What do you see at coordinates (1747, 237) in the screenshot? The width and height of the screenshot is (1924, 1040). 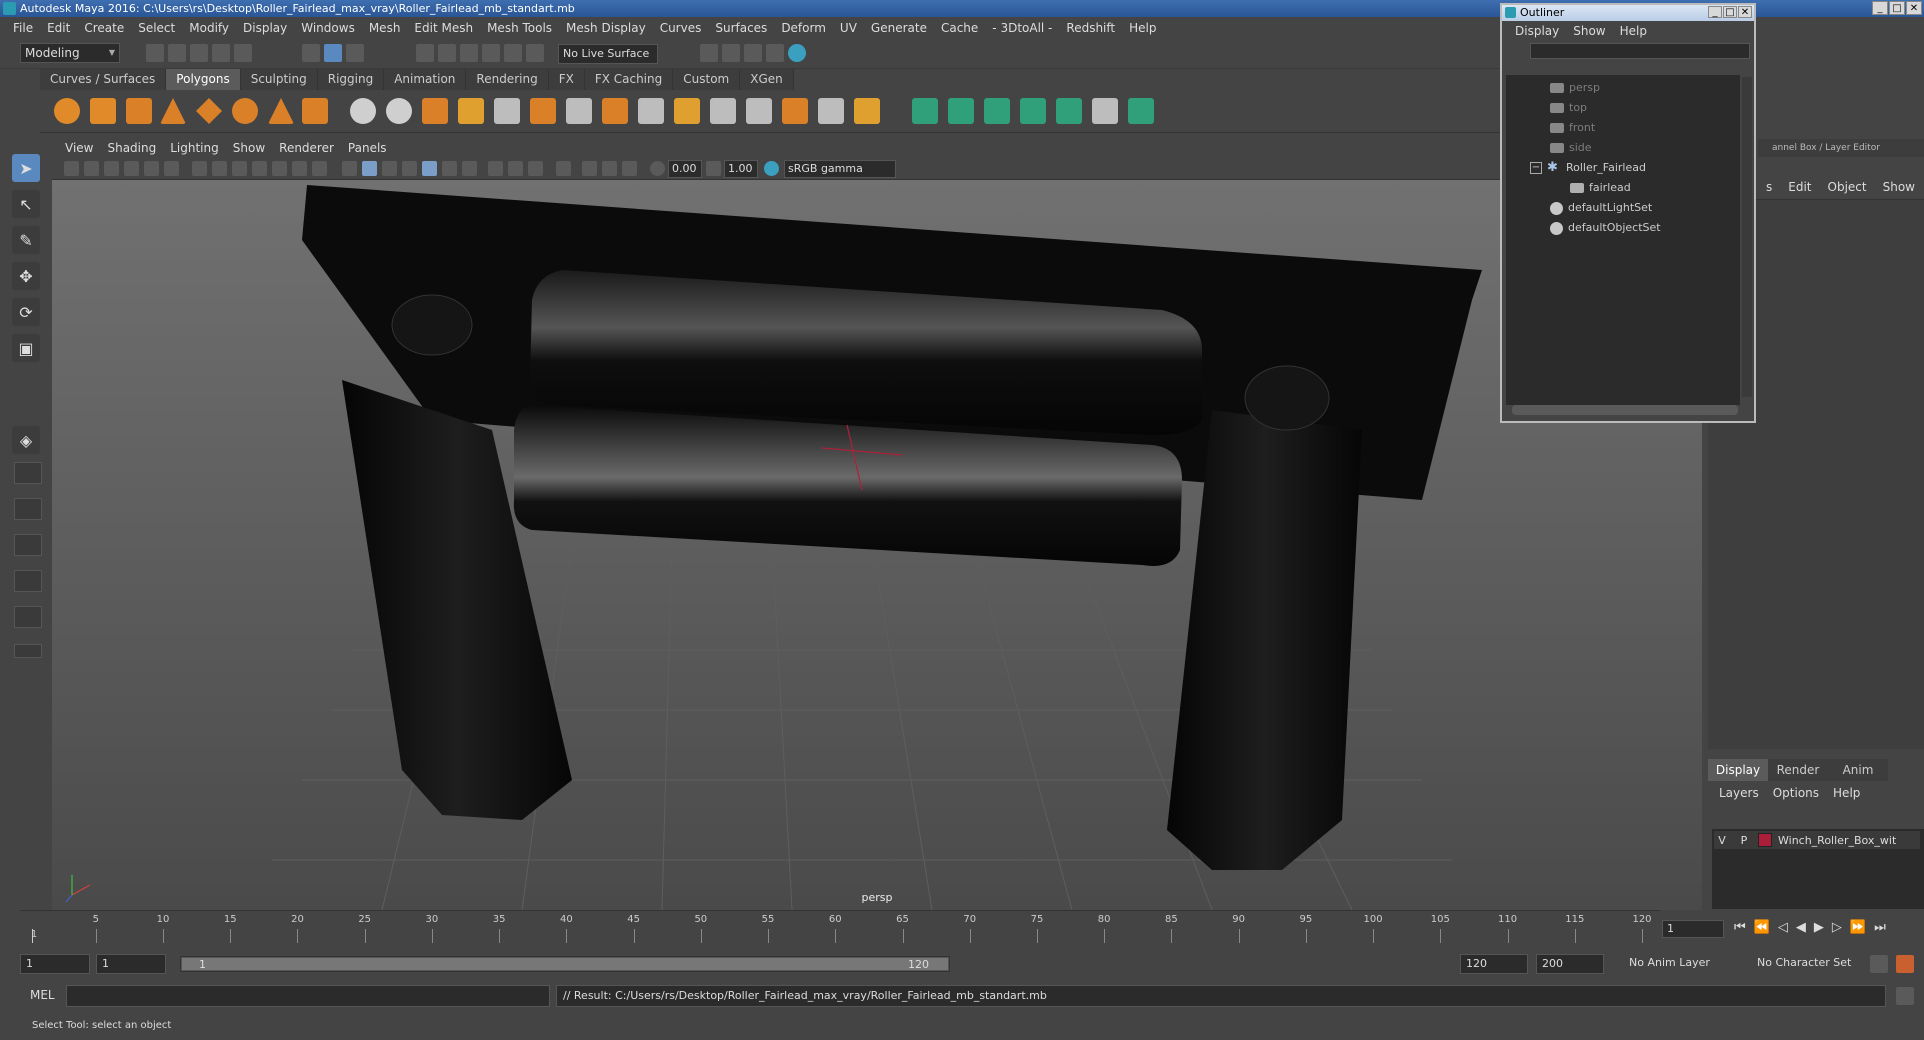 I see `outliner-vertical-scrollbar` at bounding box center [1747, 237].